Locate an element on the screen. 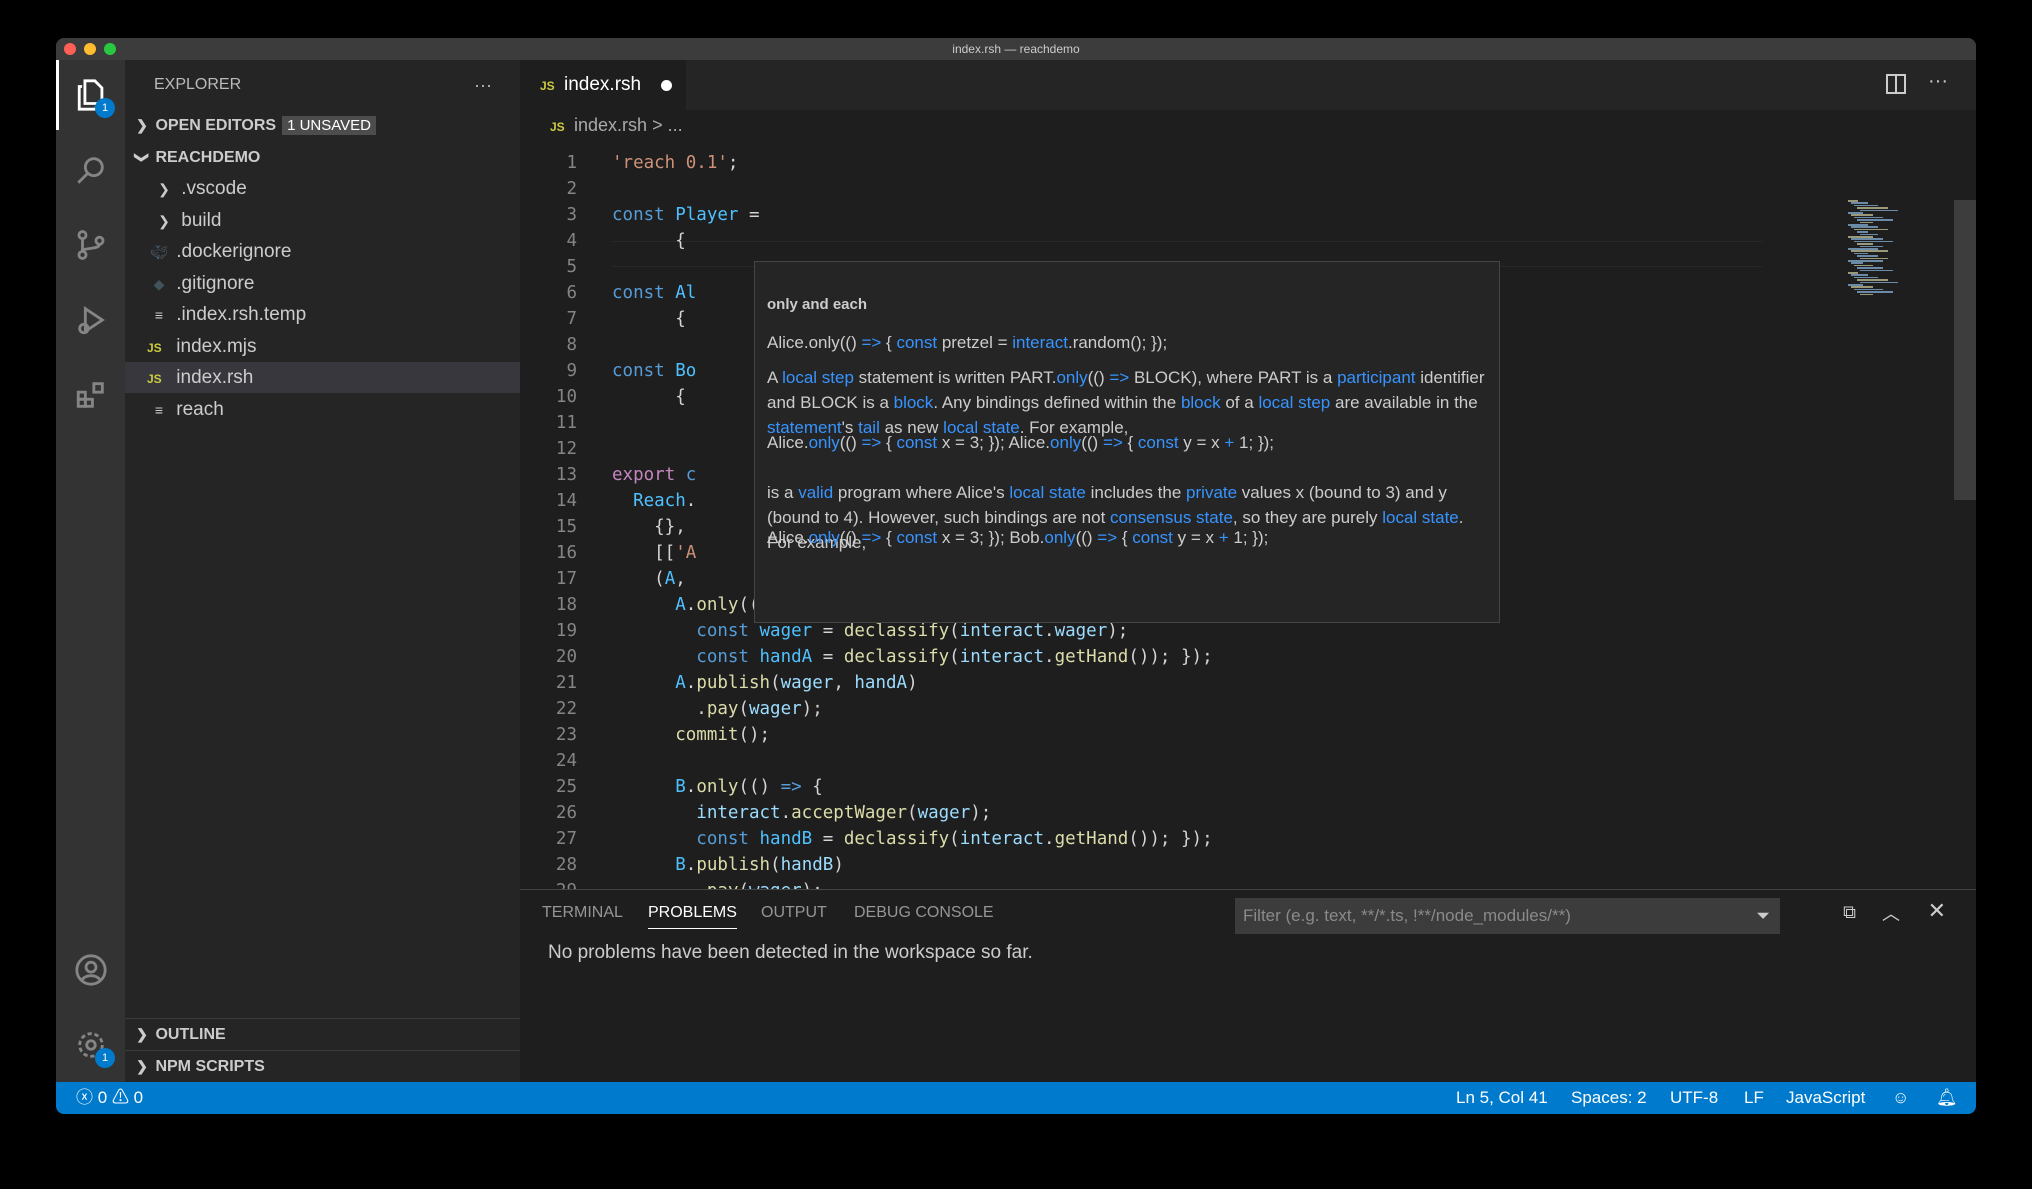  line-ending: LF is located at coordinates (1754, 1098).